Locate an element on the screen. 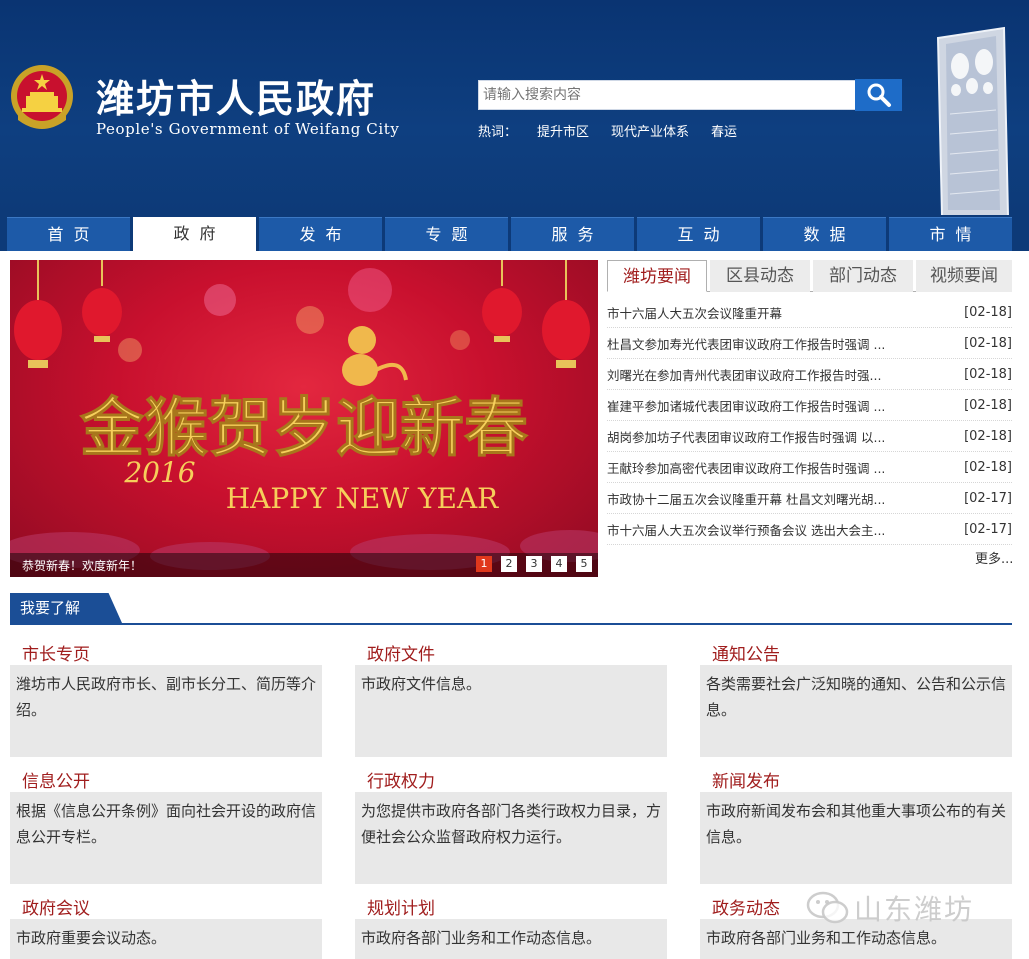 The height and width of the screenshot is (959, 1029). banner-english: HAPPY NEW YEAR is located at coordinates (362, 498).